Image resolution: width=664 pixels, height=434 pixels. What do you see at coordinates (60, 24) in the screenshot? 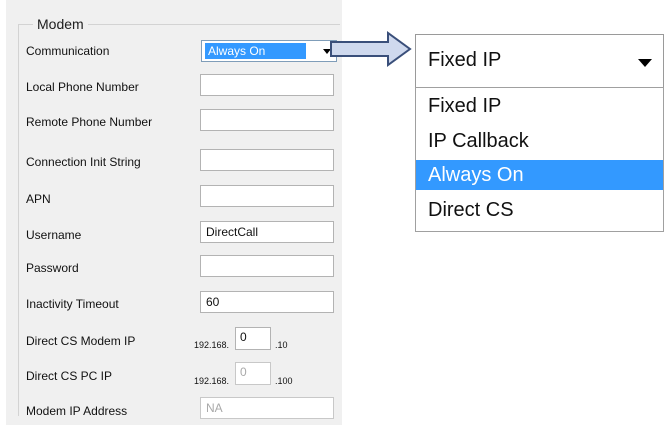
I see `modem-group-legend: Modem` at bounding box center [60, 24].